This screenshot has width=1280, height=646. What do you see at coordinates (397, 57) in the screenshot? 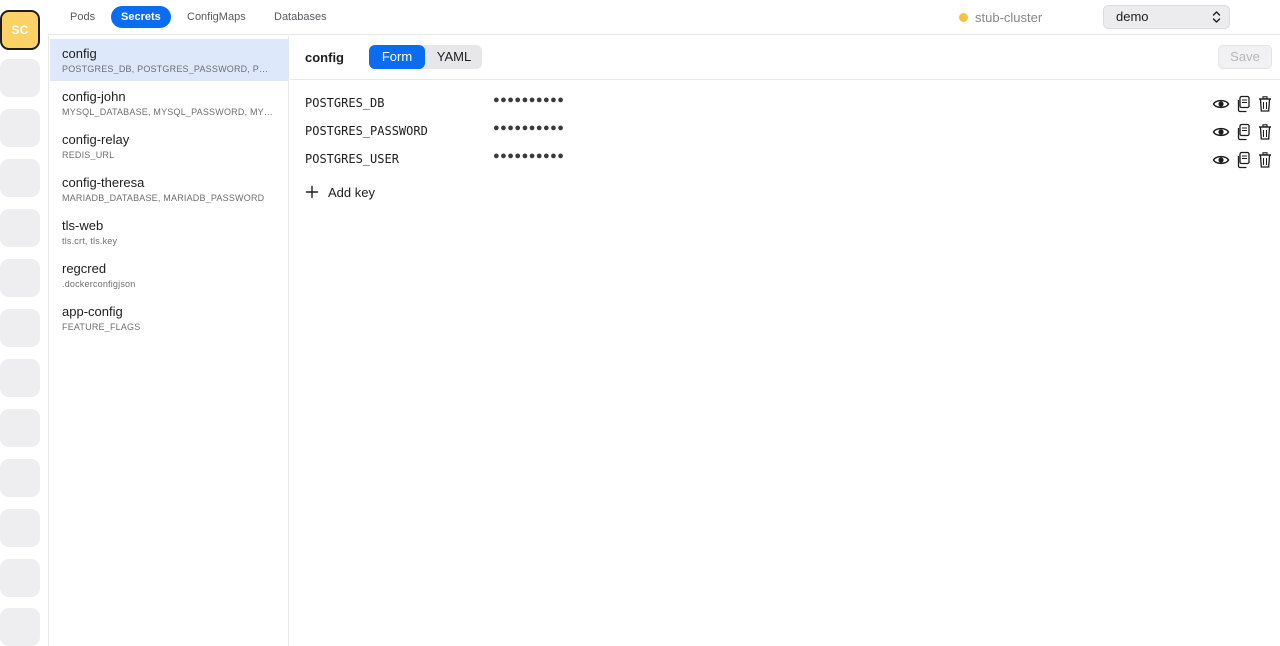
I see `form-view-button: Form` at bounding box center [397, 57].